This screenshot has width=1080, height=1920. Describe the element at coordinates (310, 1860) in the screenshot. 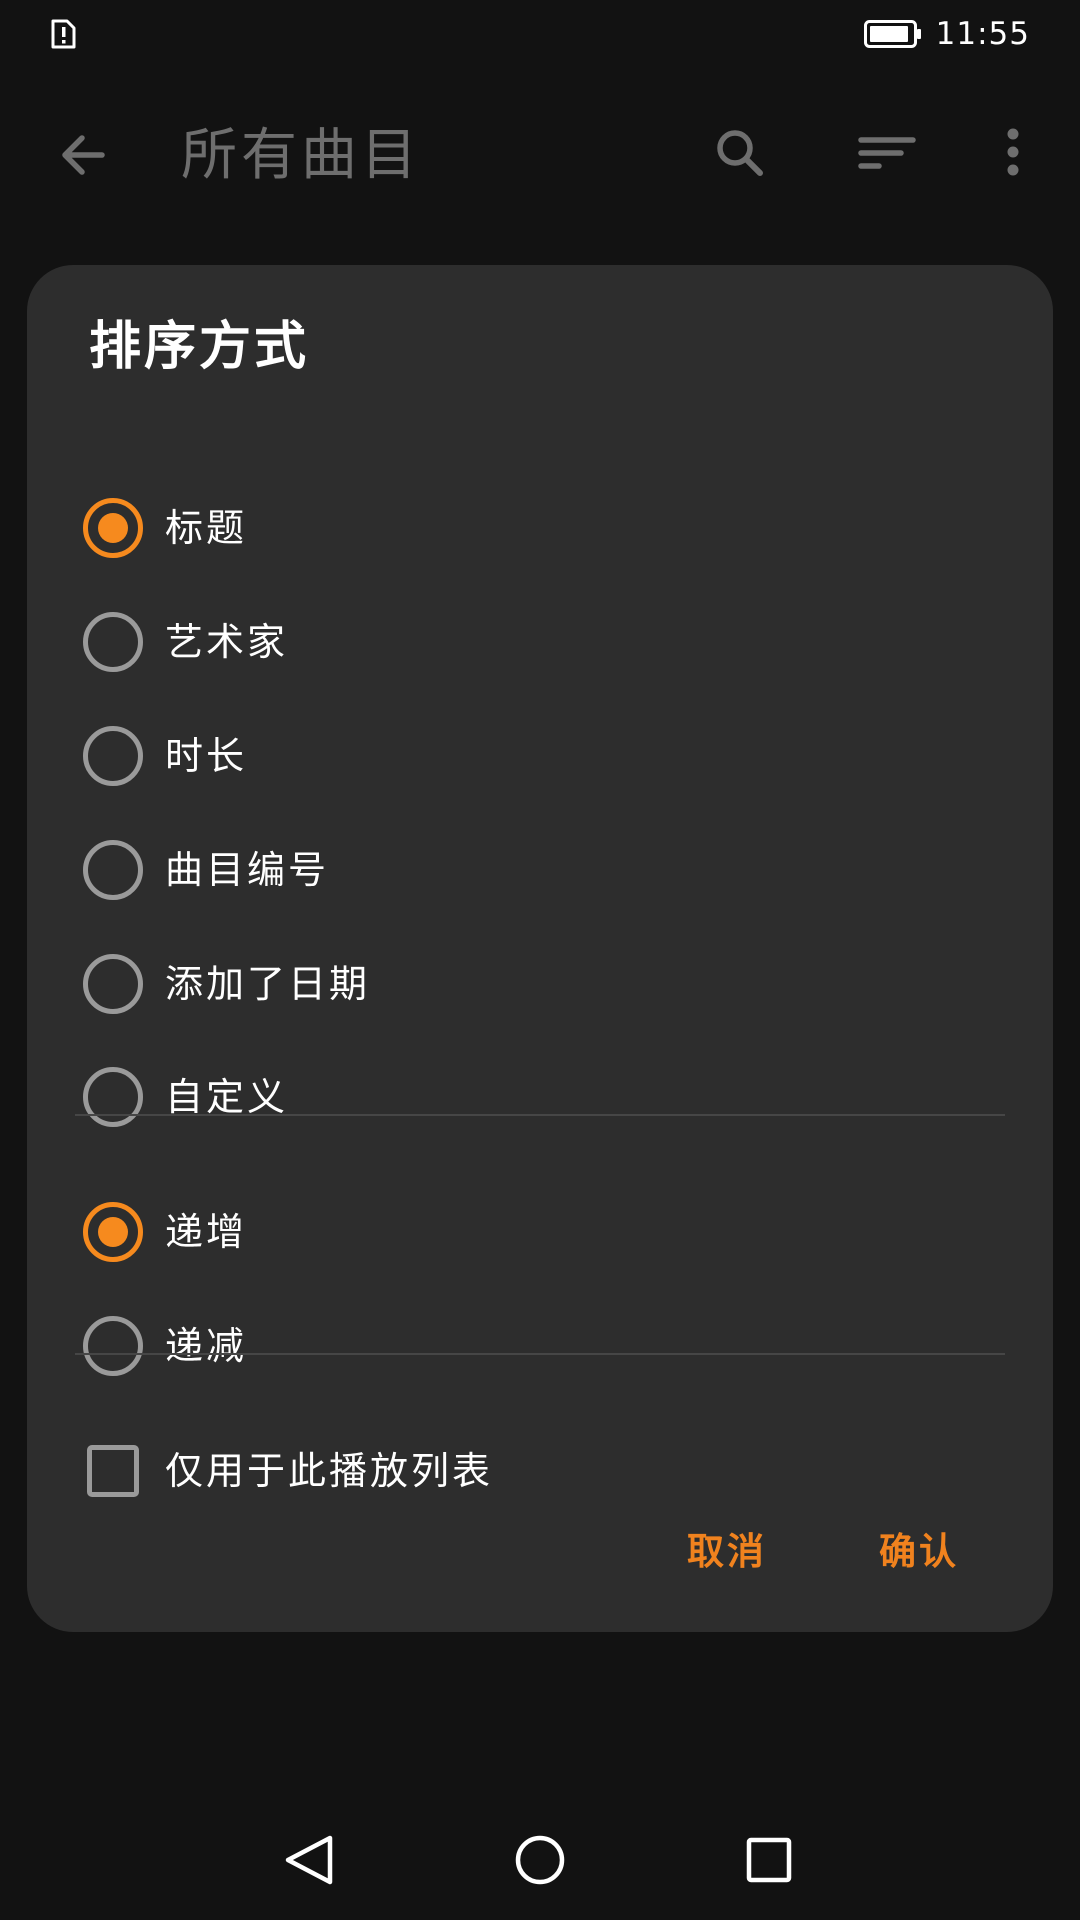

I see `nav-back-icon` at that location.